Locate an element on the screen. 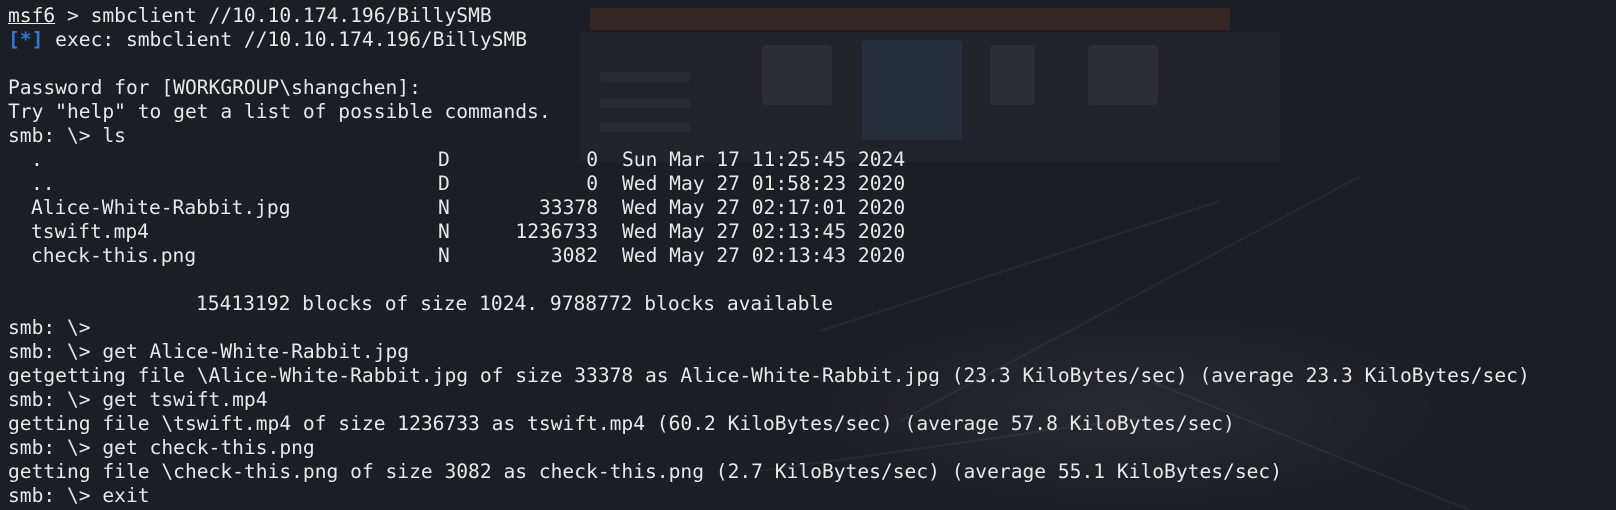  output-line: smb: \> get tswift.mp4 is located at coordinates (769, 400).